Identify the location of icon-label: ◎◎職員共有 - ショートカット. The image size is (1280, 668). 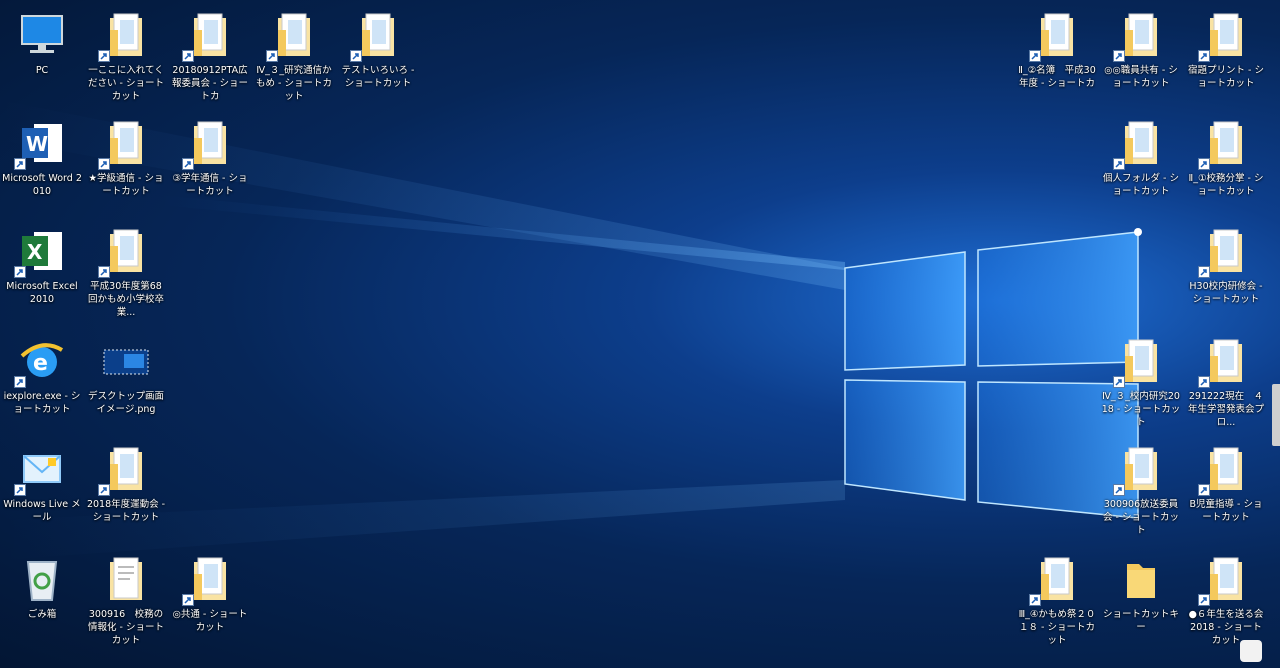
(1141, 77).